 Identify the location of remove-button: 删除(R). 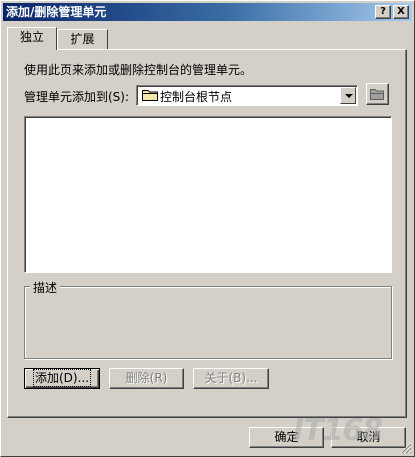
(146, 378).